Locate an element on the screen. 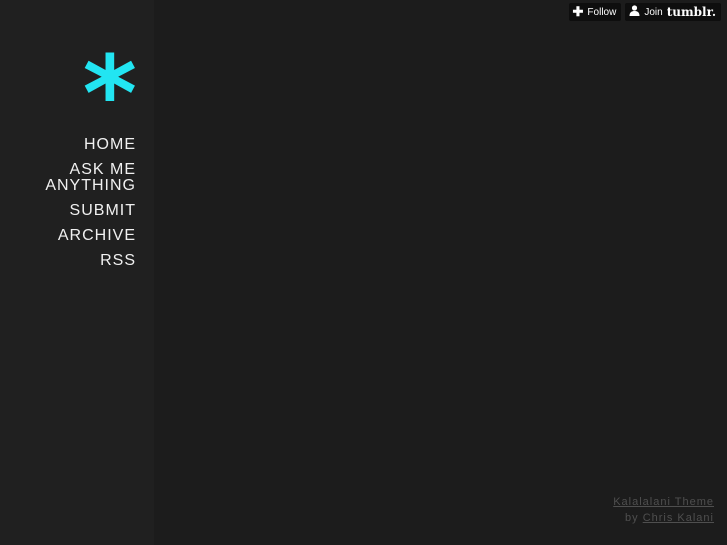 The width and height of the screenshot is (727, 545). author-link: Chris Kalani is located at coordinates (678, 518).